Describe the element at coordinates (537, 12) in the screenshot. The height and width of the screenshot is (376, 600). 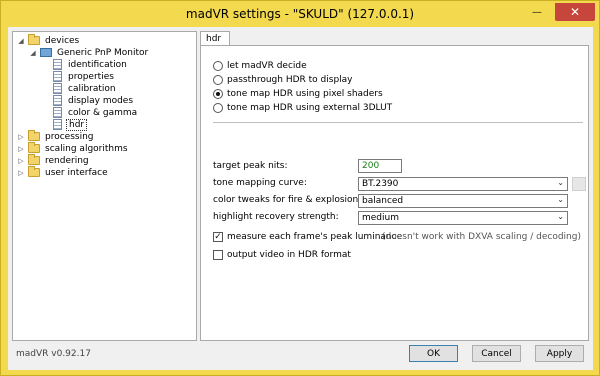
I see `minimize-button: —` at that location.